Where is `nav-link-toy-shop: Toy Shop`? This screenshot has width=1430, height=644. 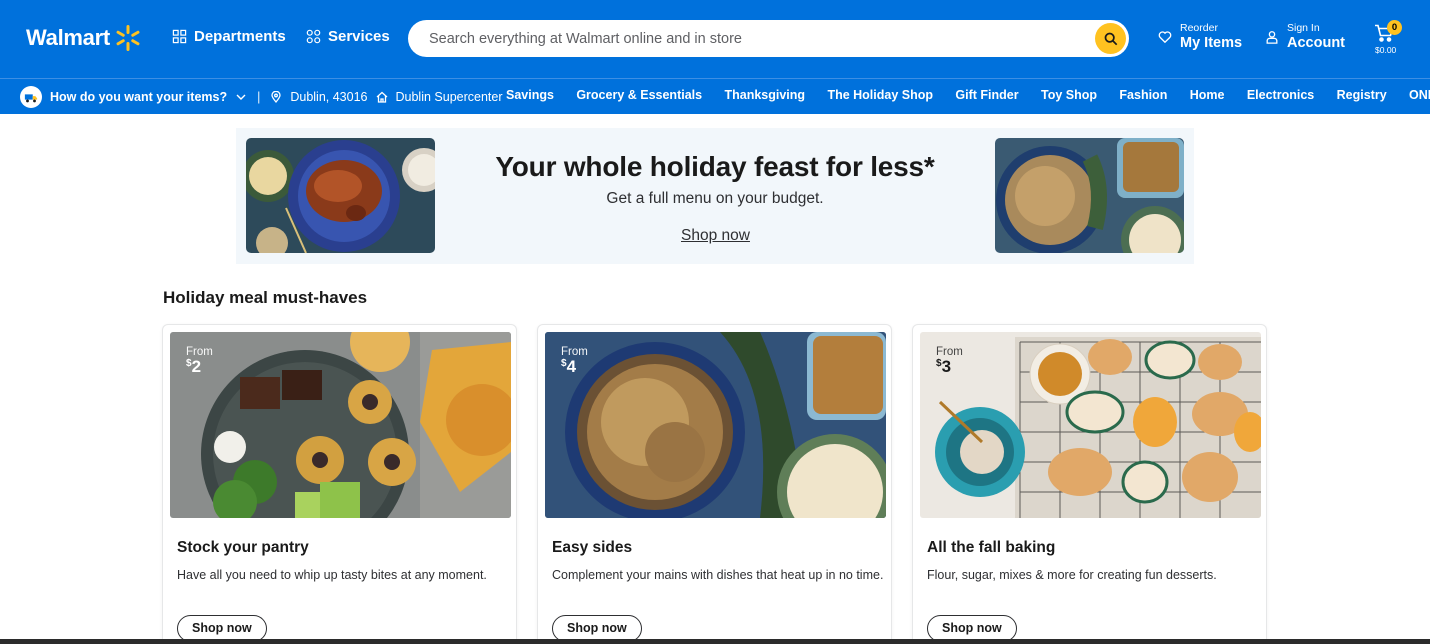 nav-link-toy-shop: Toy Shop is located at coordinates (1069, 95).